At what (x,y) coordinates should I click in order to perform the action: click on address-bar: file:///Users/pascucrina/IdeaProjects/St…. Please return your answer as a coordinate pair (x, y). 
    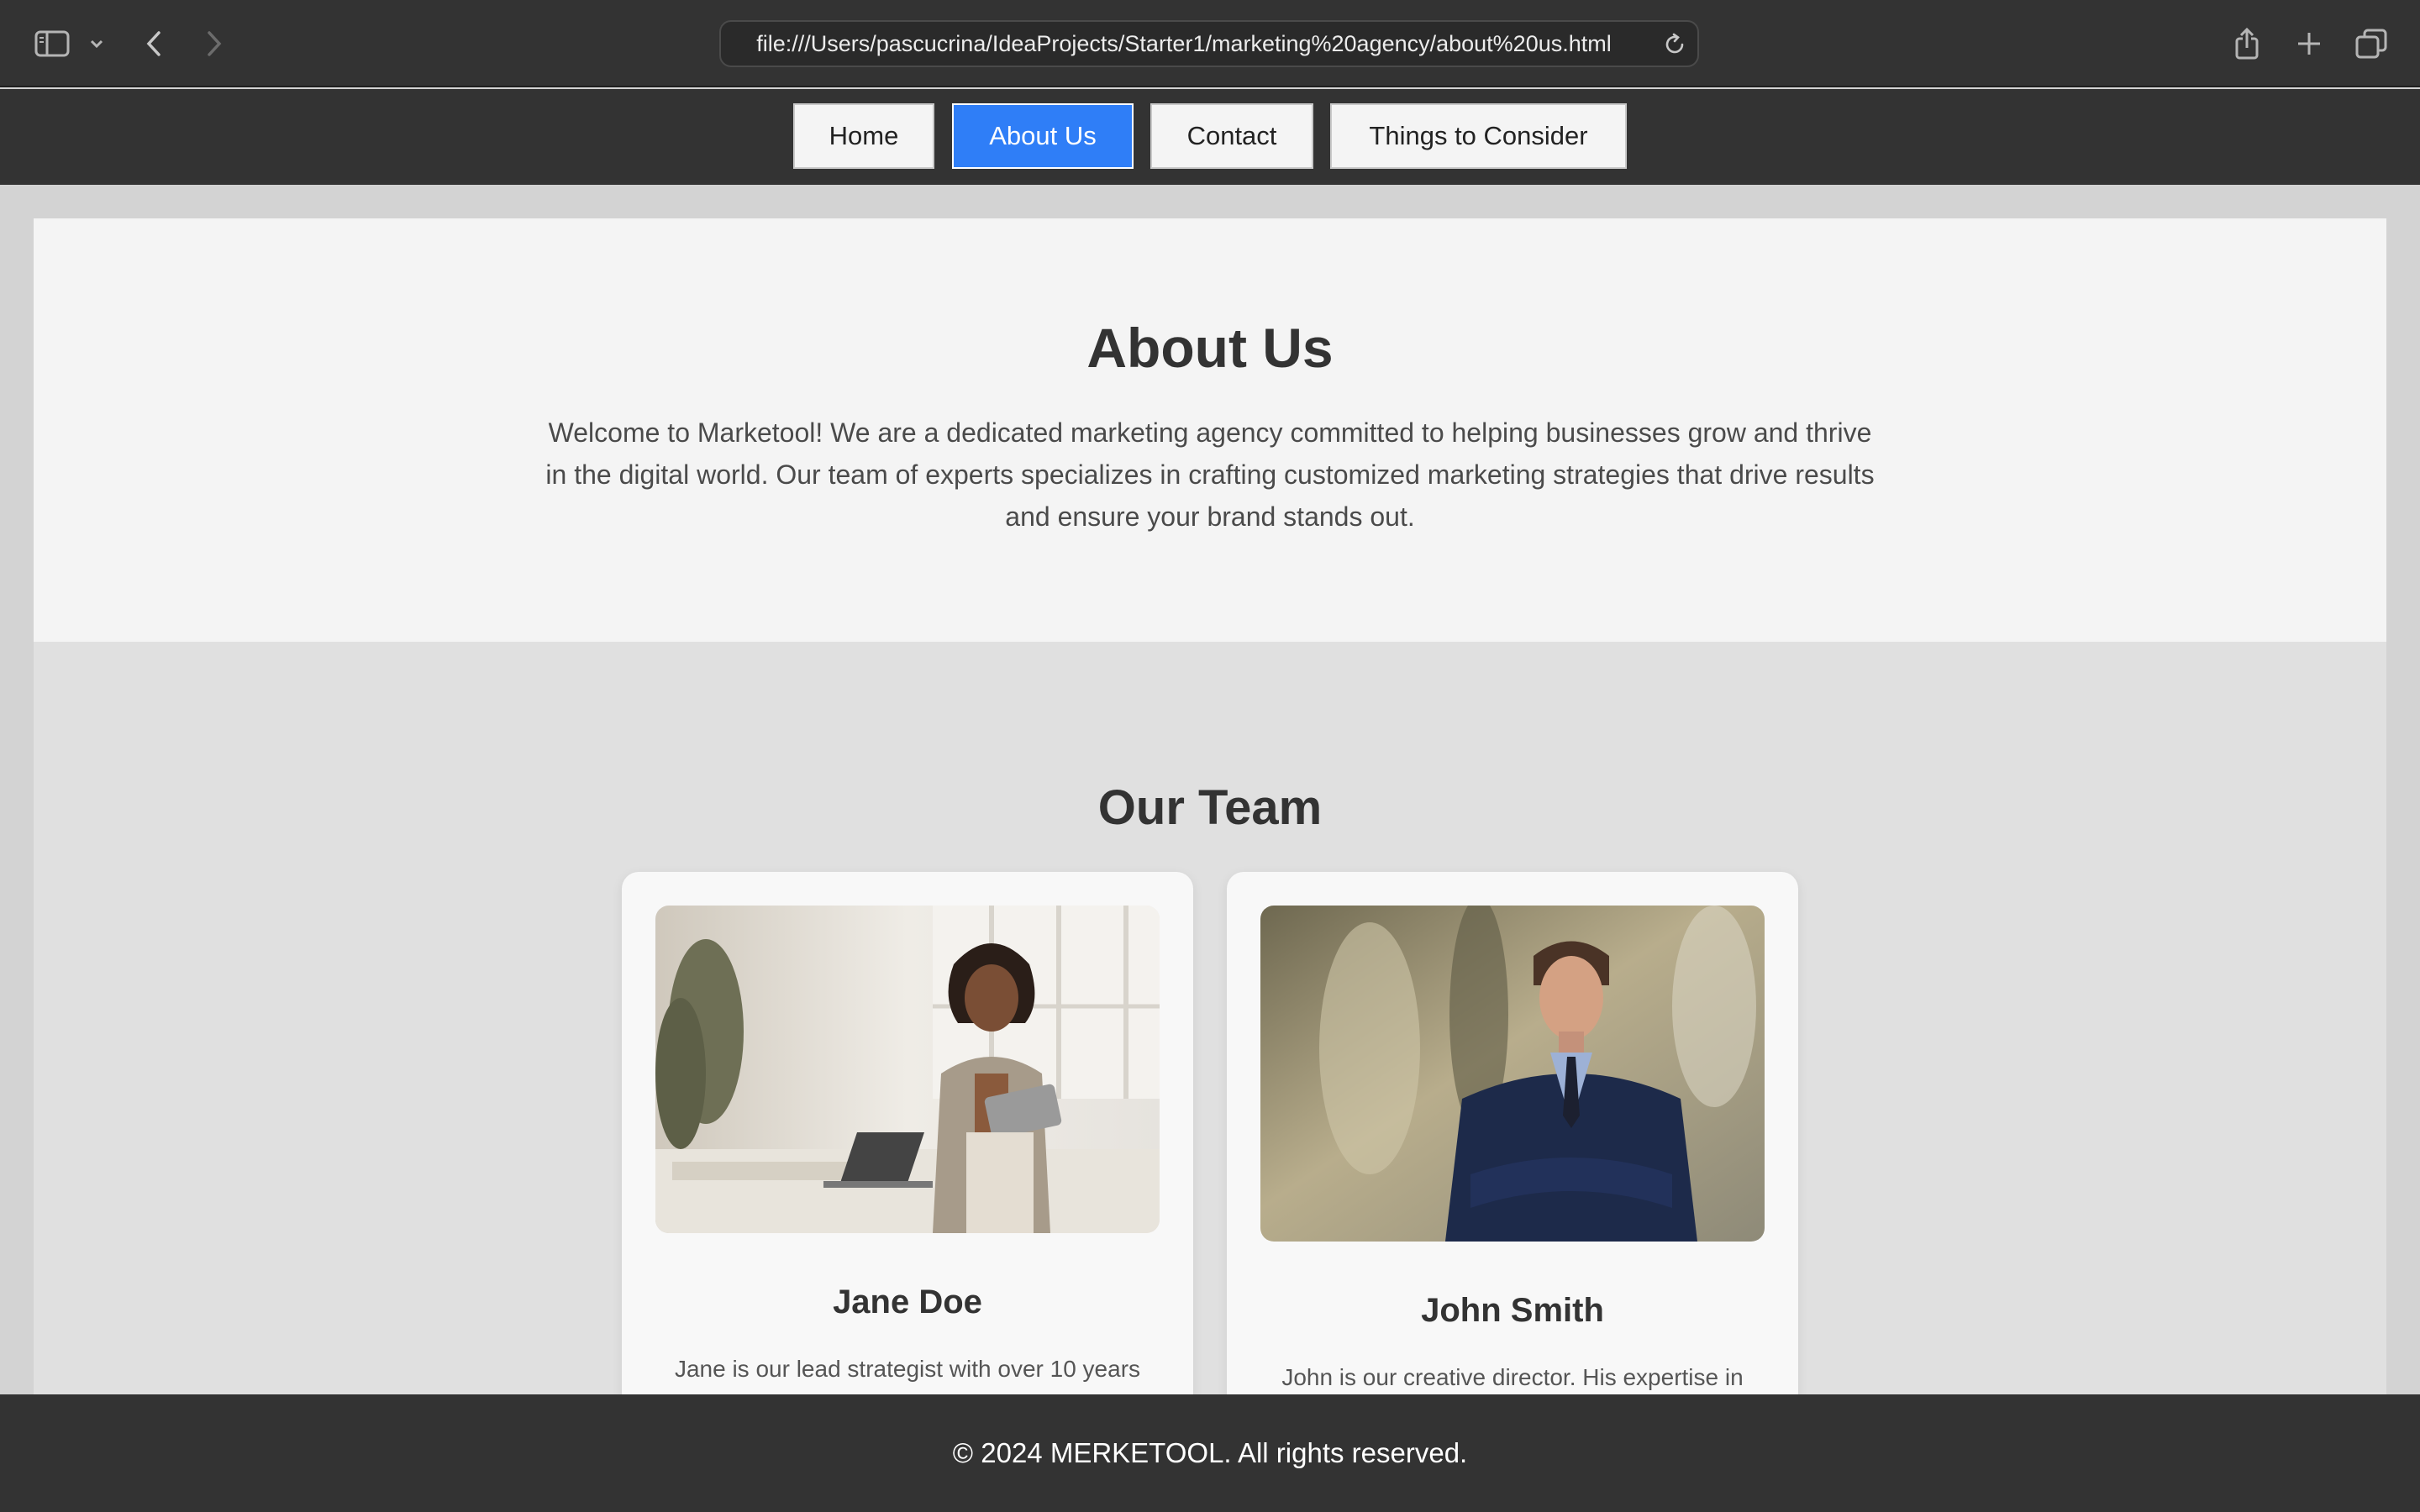
    Looking at the image, I should click on (1209, 43).